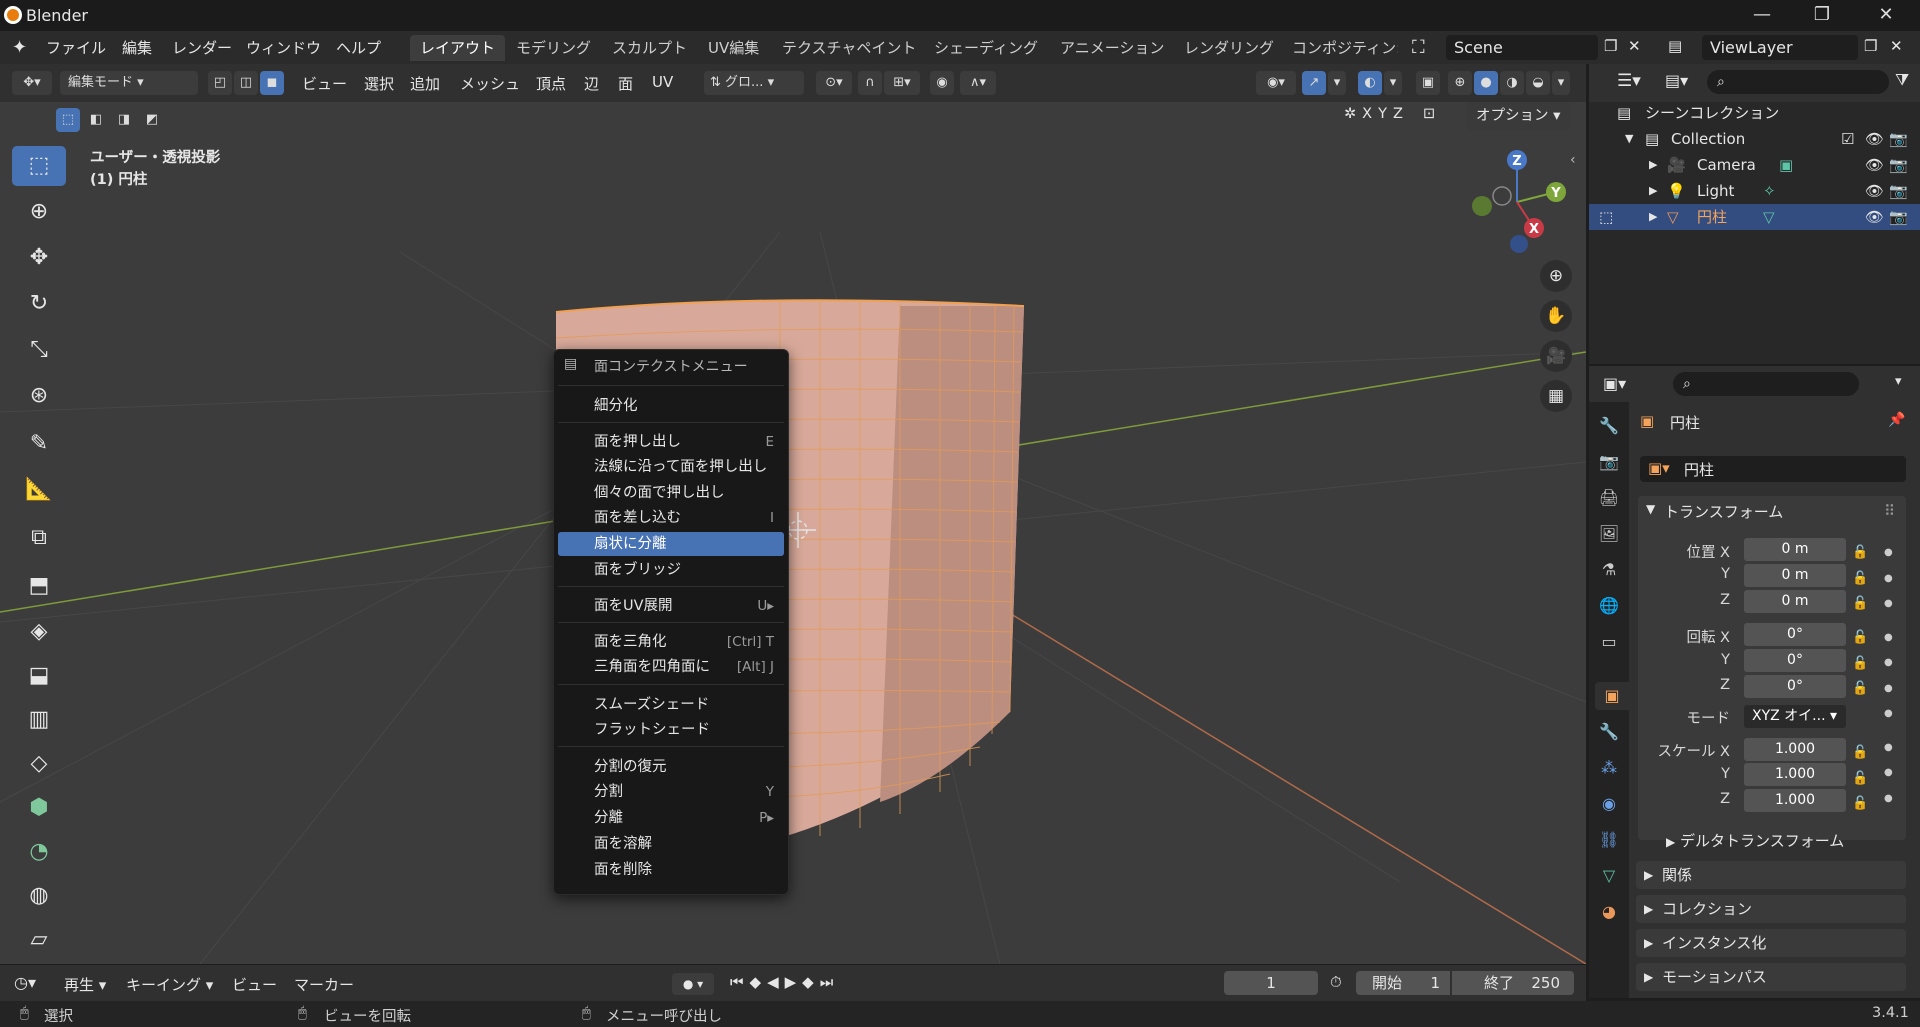  What do you see at coordinates (1795, 575) in the screenshot?
I see `location-y-field: 0 m` at bounding box center [1795, 575].